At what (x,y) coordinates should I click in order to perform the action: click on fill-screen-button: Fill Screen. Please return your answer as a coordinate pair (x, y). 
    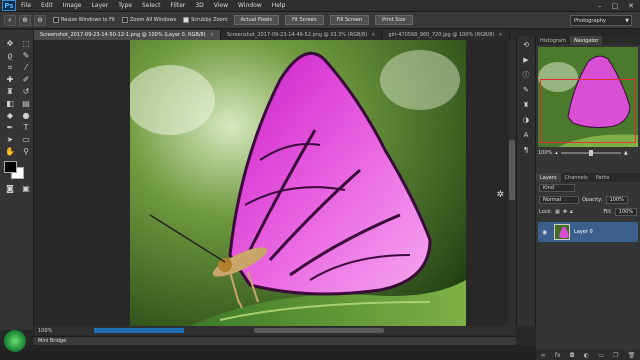
    Looking at the image, I should click on (349, 20).